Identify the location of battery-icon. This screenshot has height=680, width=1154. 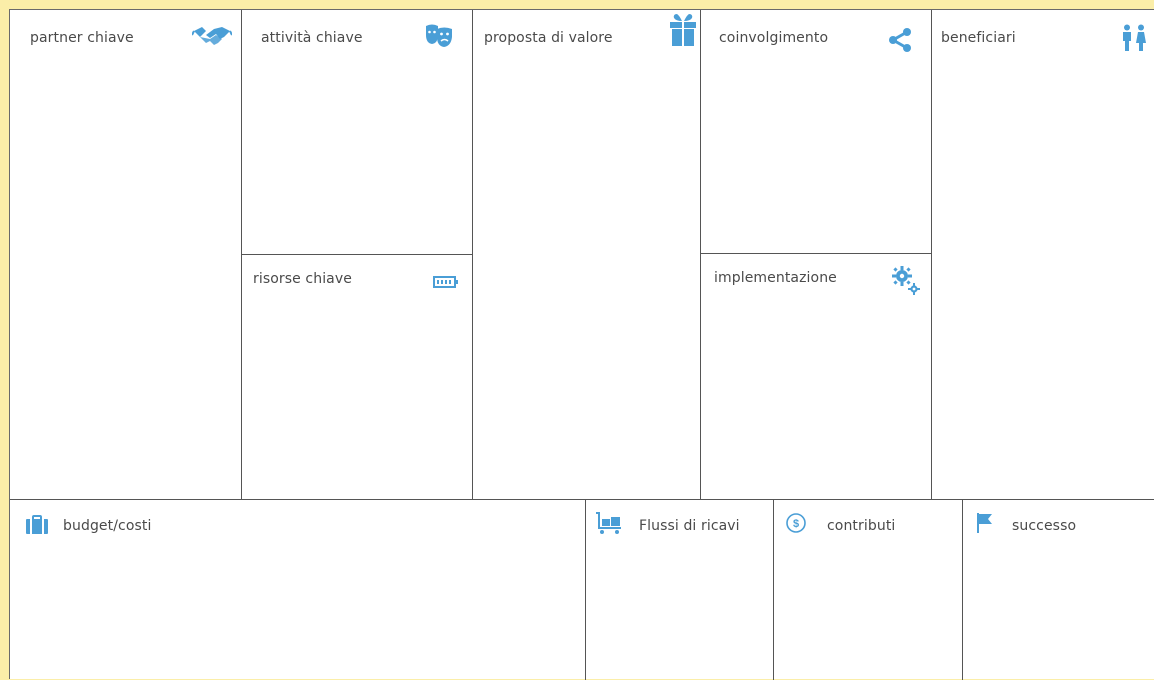
(446, 282).